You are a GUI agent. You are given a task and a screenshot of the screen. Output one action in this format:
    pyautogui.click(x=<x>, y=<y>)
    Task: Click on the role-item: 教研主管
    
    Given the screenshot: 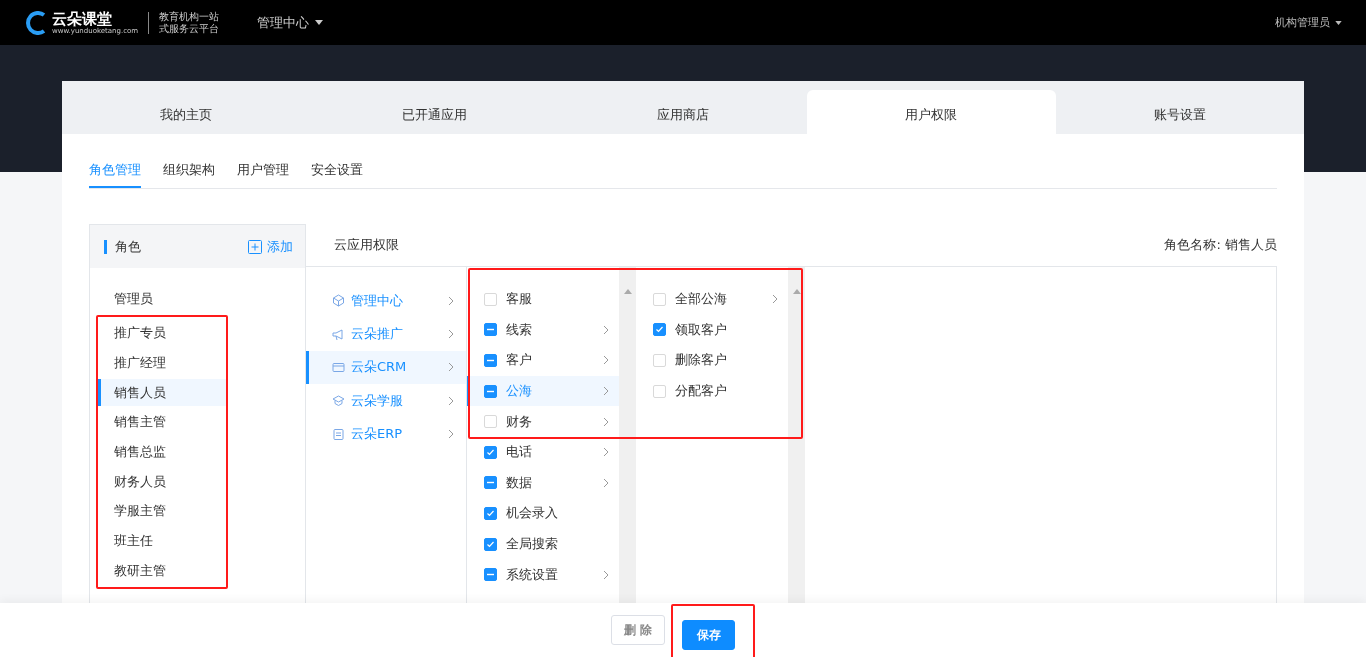 What is the action you would take?
    pyautogui.click(x=162, y=571)
    